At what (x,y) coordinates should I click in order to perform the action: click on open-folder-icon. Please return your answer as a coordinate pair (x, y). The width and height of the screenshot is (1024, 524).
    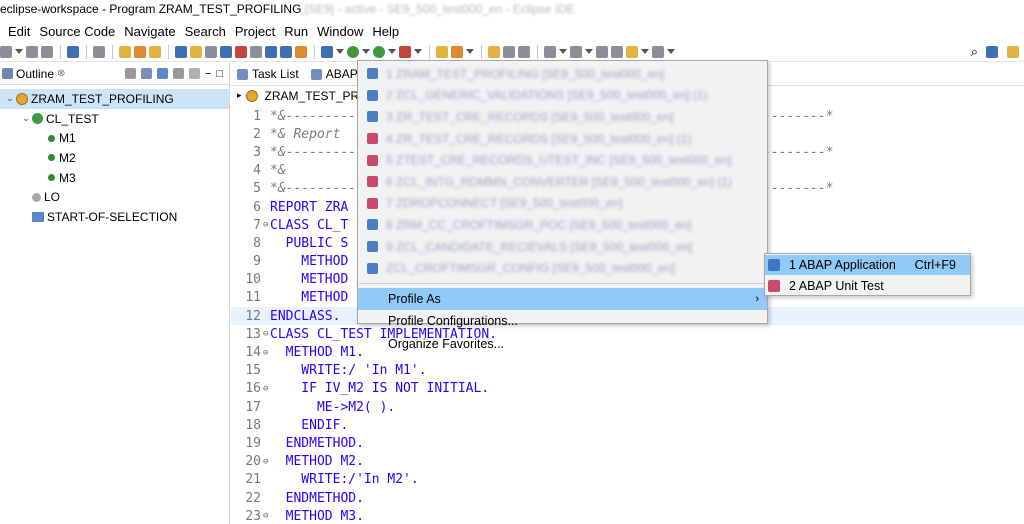
    Looking at the image, I should click on (442, 51).